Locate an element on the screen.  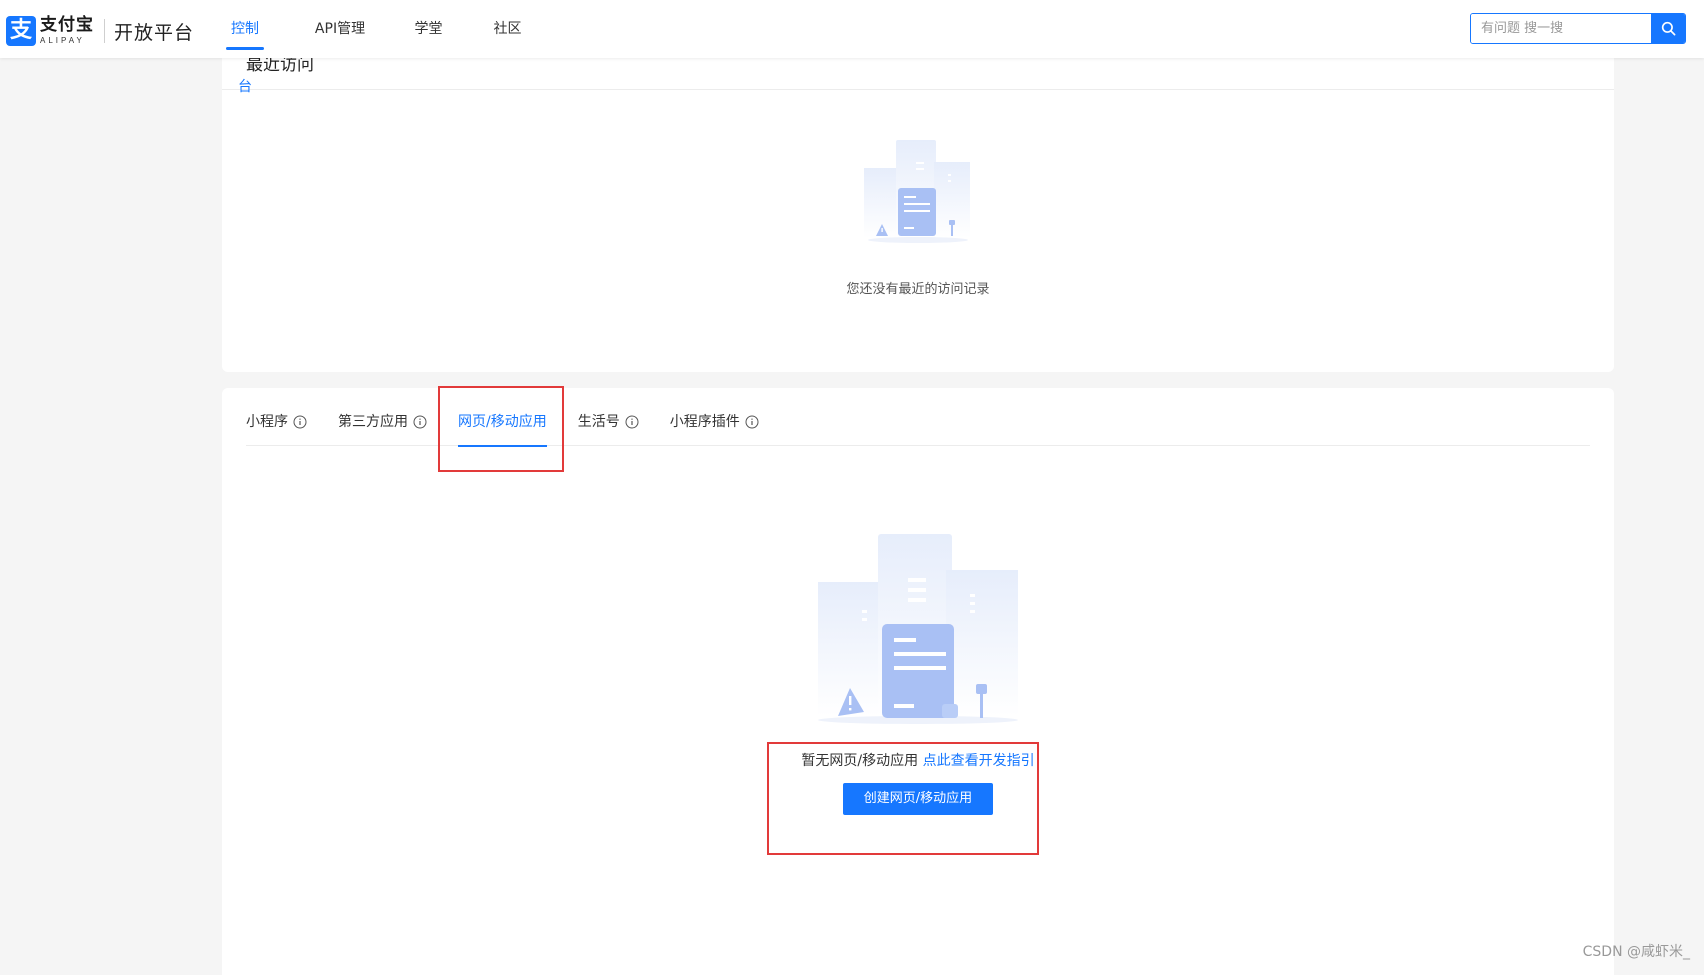
search-box is located at coordinates (1578, 28).